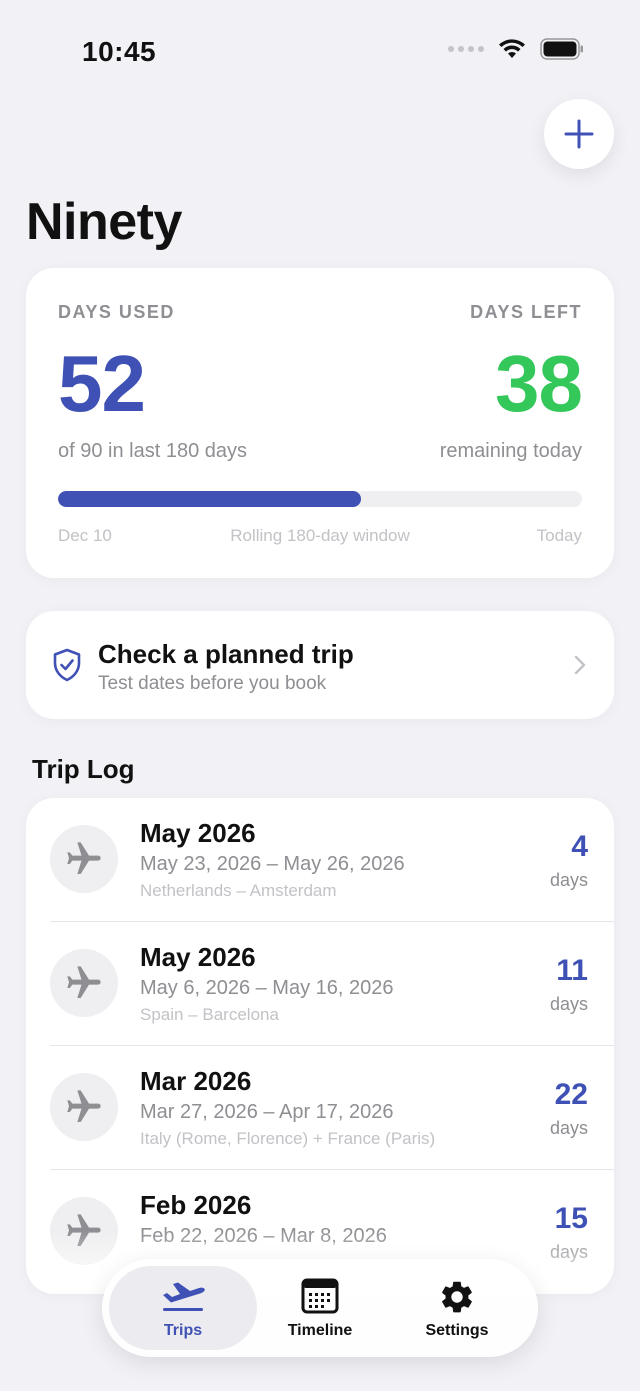 Image resolution: width=640 pixels, height=1391 pixels. Describe the element at coordinates (562, 49) in the screenshot. I see `battery-icon` at that location.